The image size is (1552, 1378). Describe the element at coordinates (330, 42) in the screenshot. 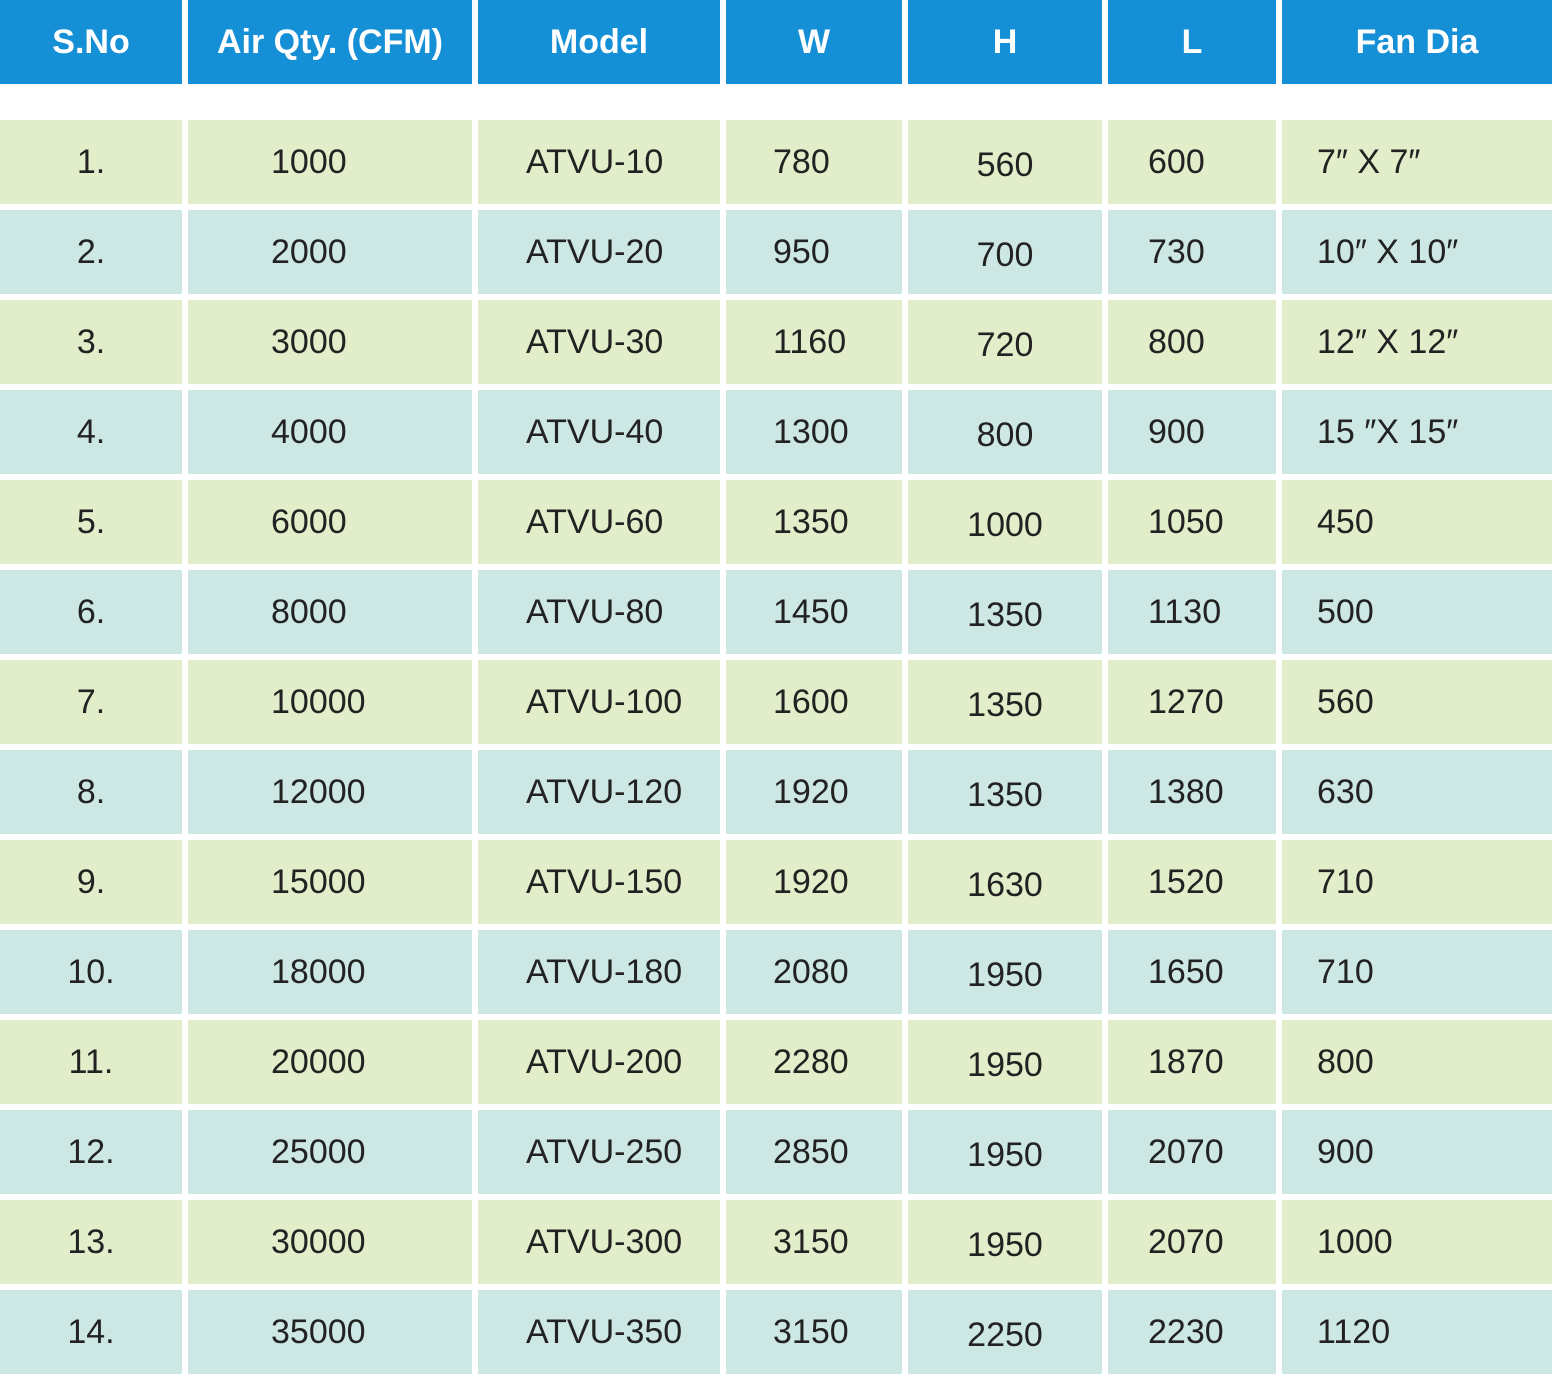

I see `header-air-qty: Air Qty. (CFM)` at that location.